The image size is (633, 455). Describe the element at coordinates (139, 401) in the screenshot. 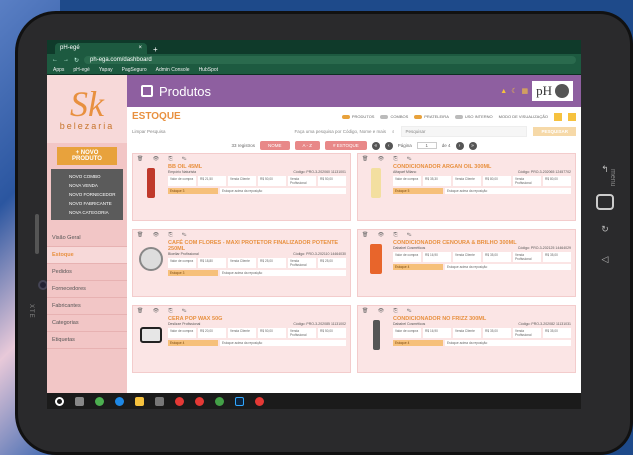

I see `file-explorer-icon` at that location.